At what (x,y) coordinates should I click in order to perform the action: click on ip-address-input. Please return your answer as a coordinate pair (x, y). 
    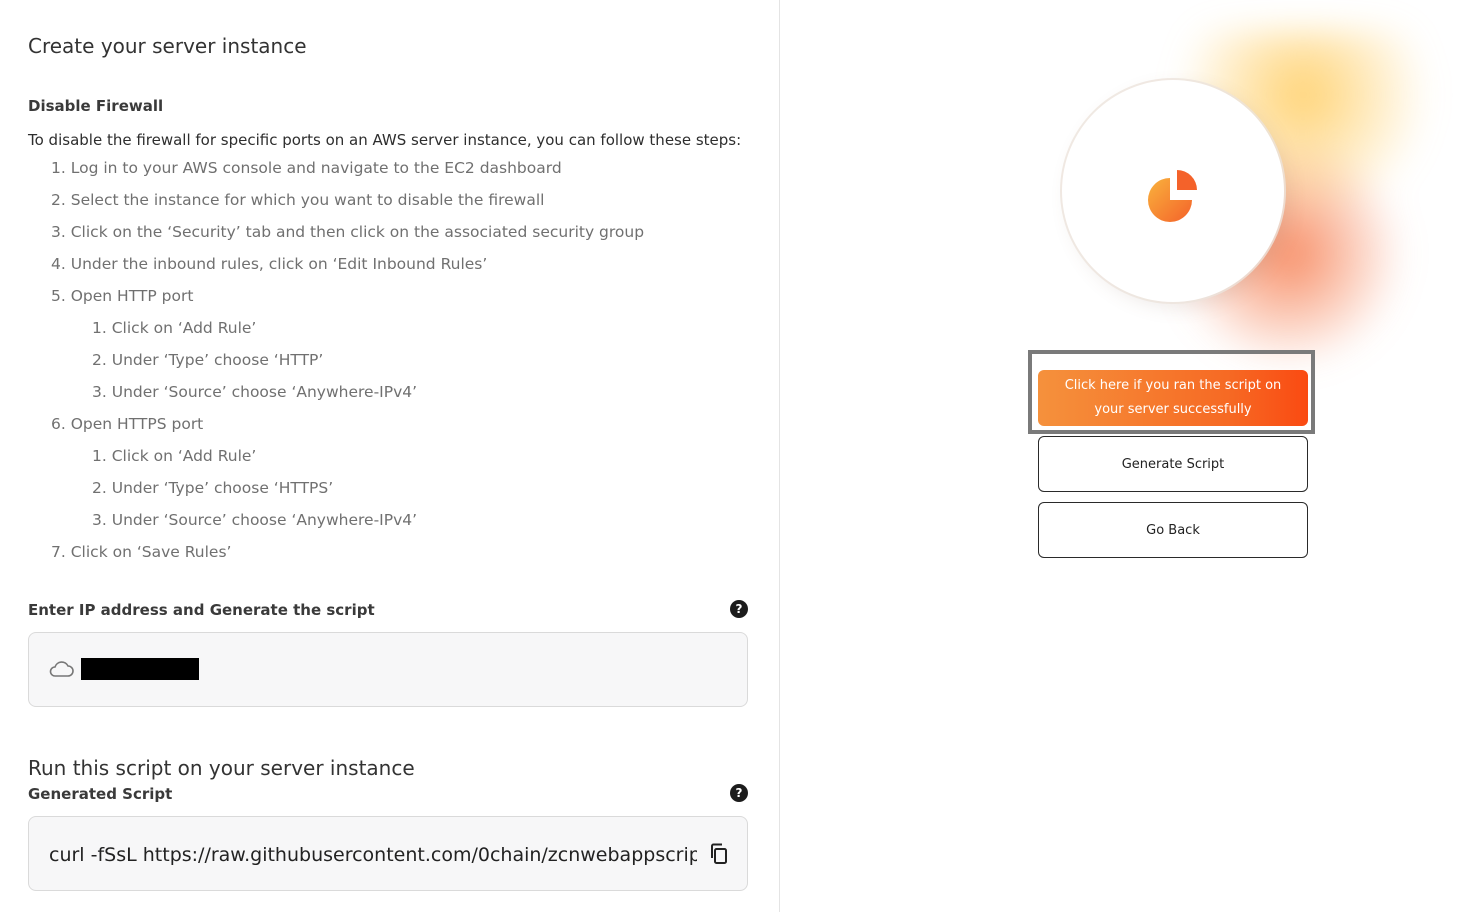
    Looking at the image, I should click on (140, 669).